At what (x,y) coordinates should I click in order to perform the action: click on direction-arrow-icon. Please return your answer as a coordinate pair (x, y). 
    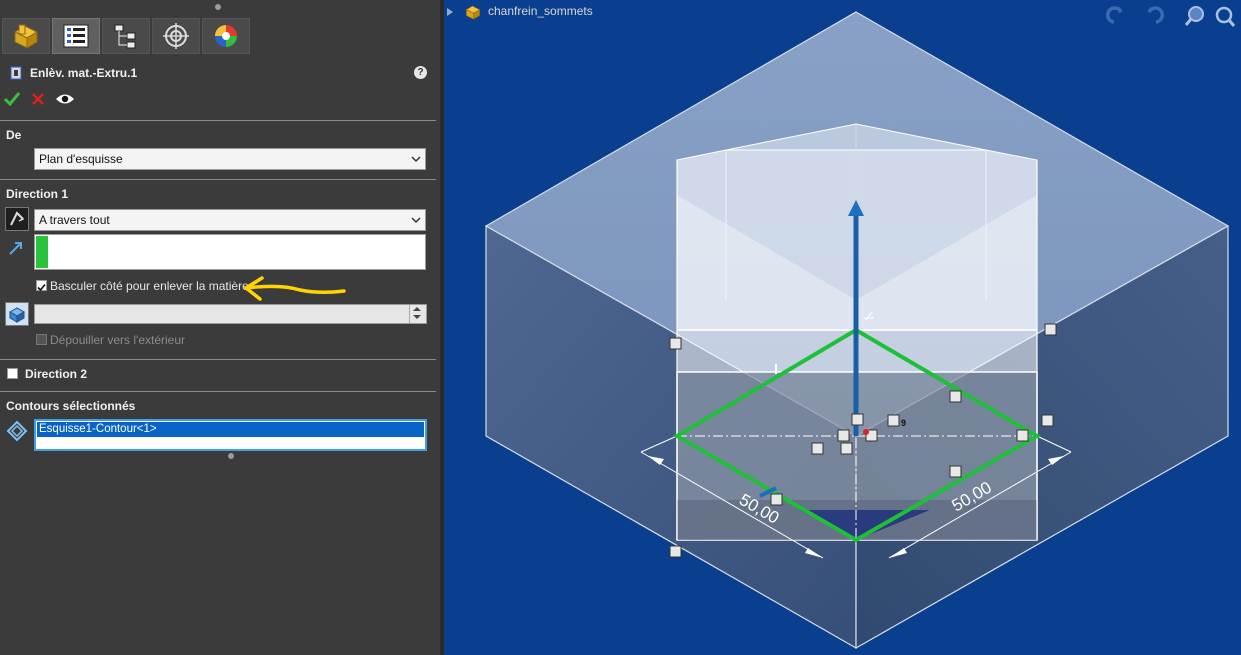
    Looking at the image, I should click on (15, 248).